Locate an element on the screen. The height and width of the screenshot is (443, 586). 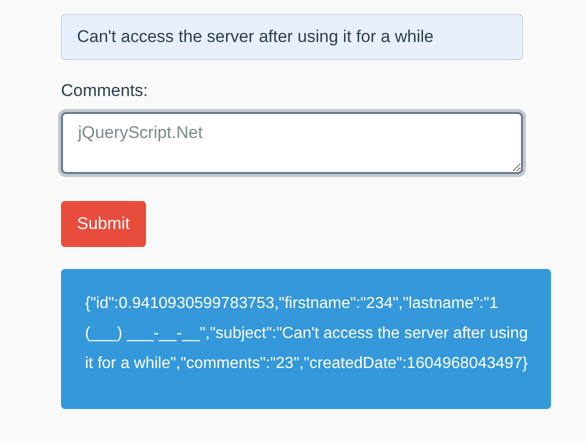
comments-label: Comments: is located at coordinates (105, 91).